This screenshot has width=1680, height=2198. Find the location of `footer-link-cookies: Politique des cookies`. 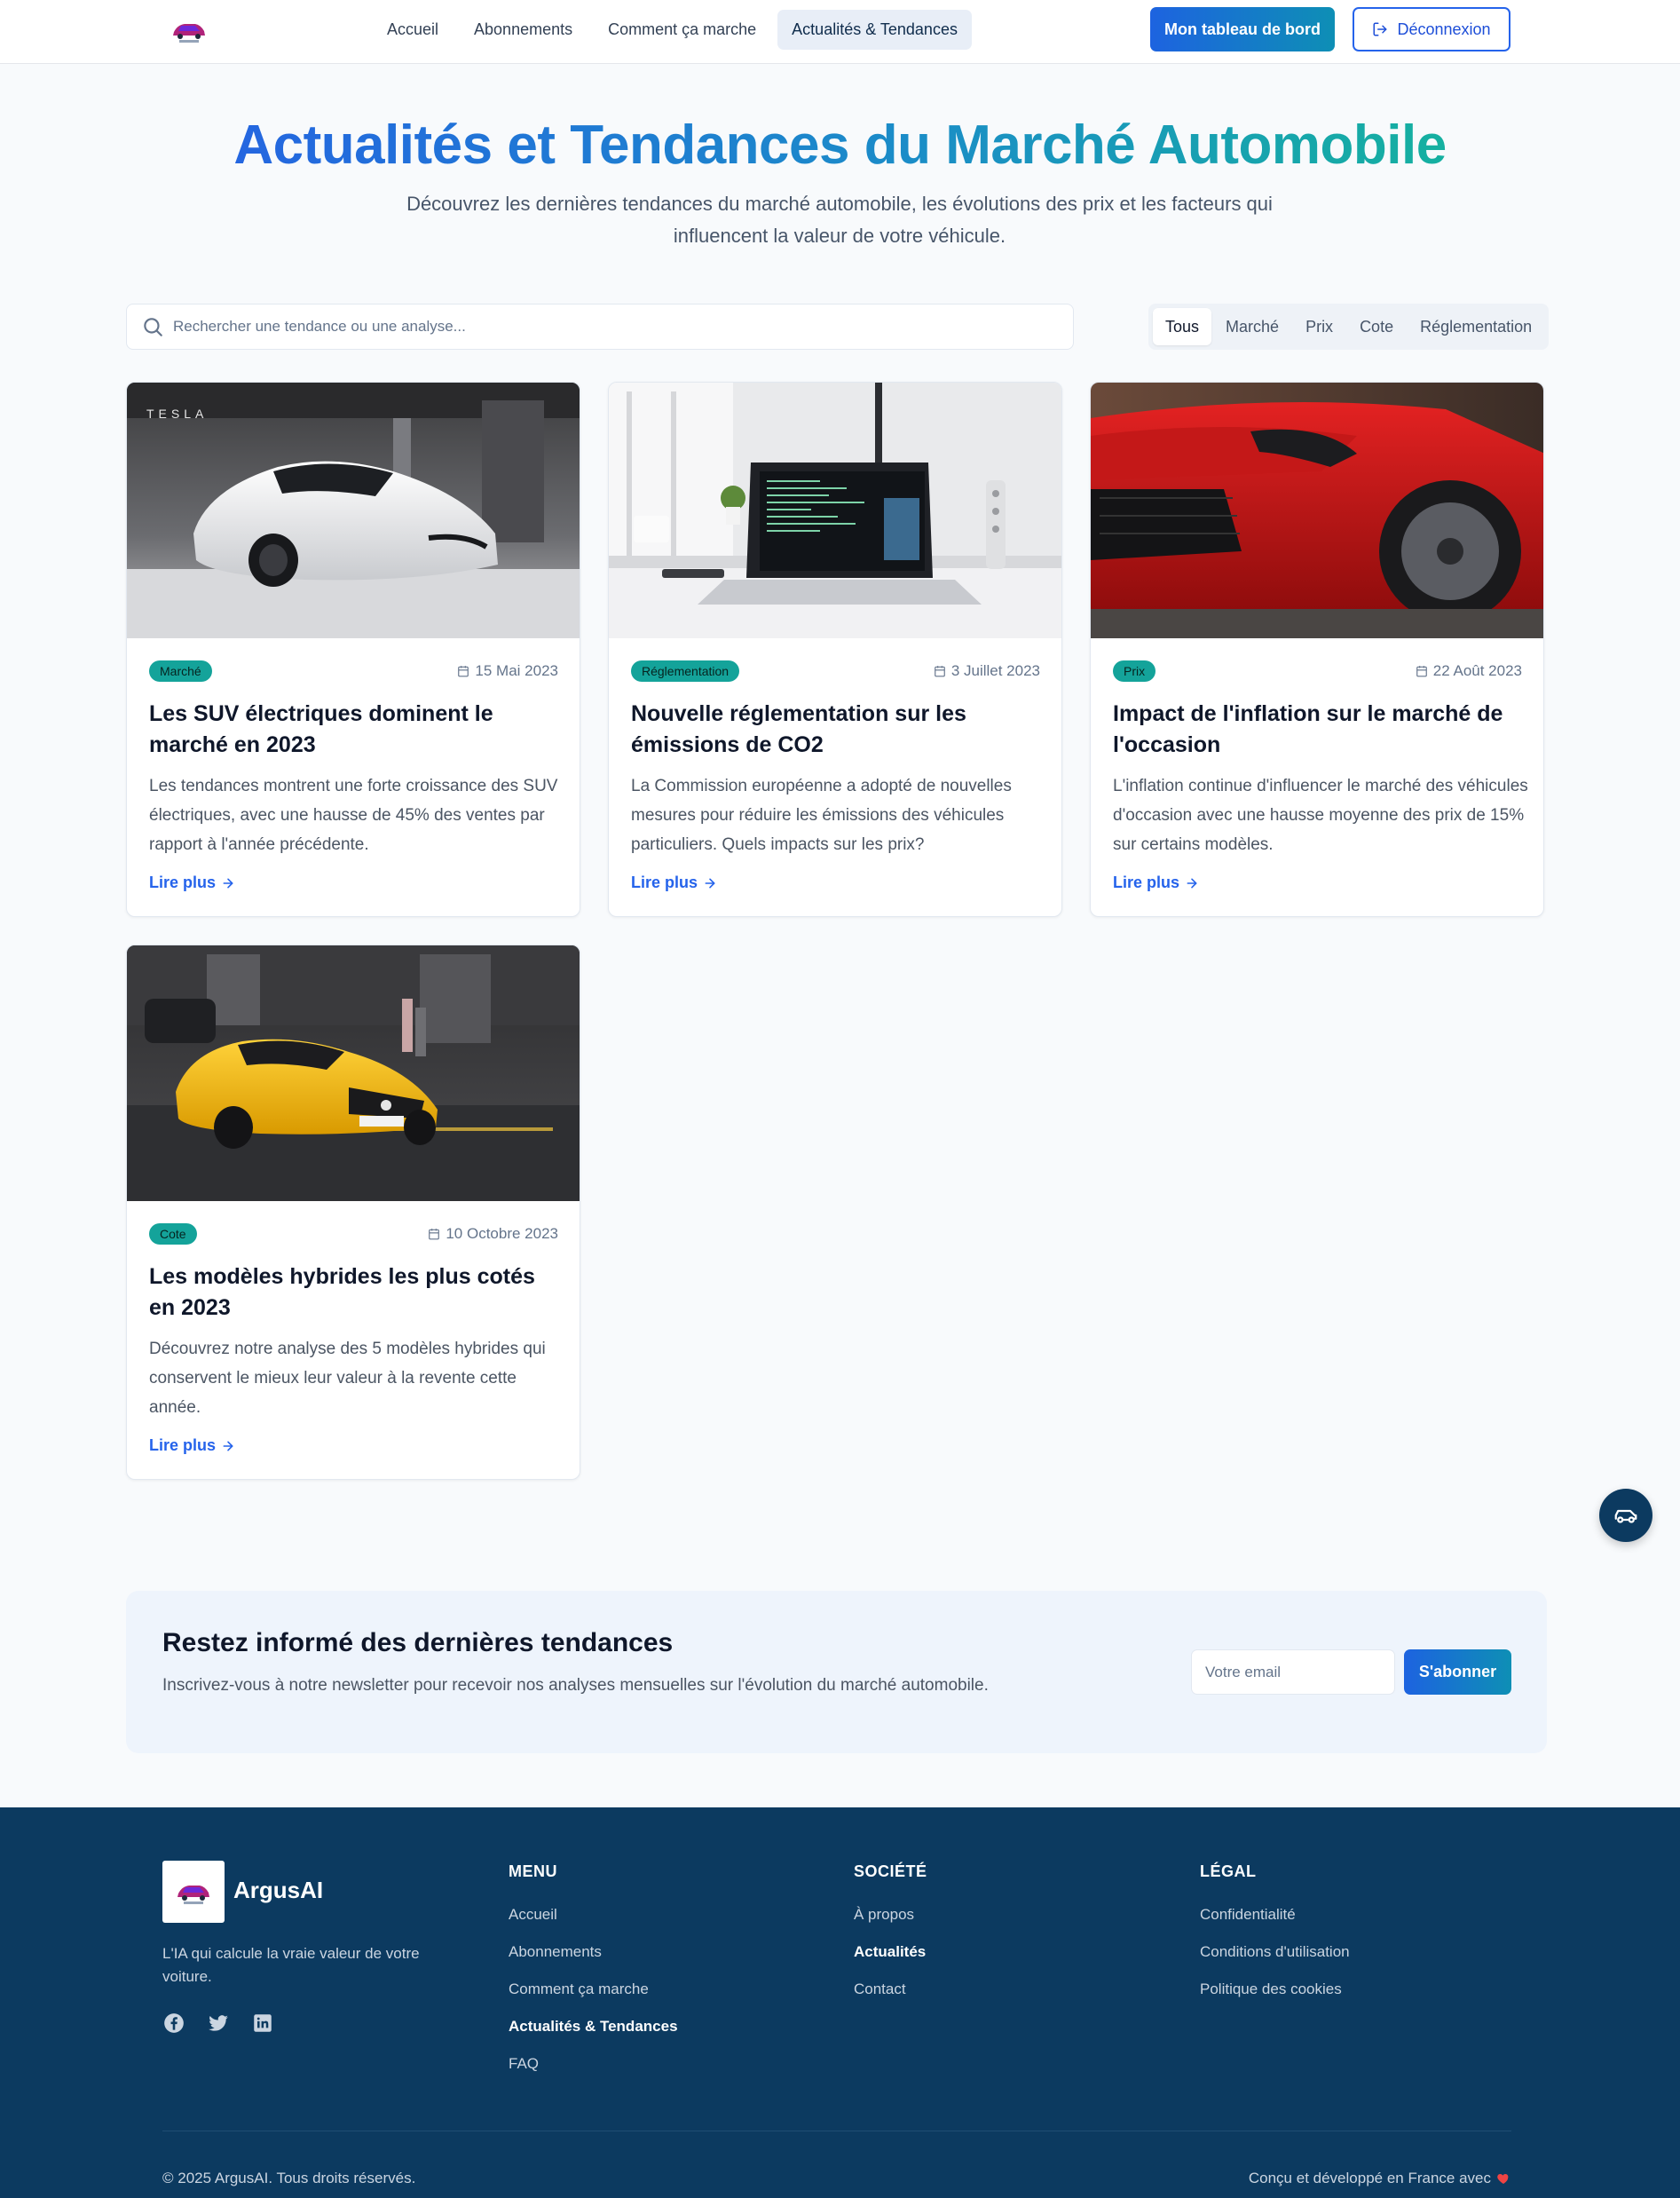

footer-link-cookies: Politique des cookies is located at coordinates (1275, 1990).